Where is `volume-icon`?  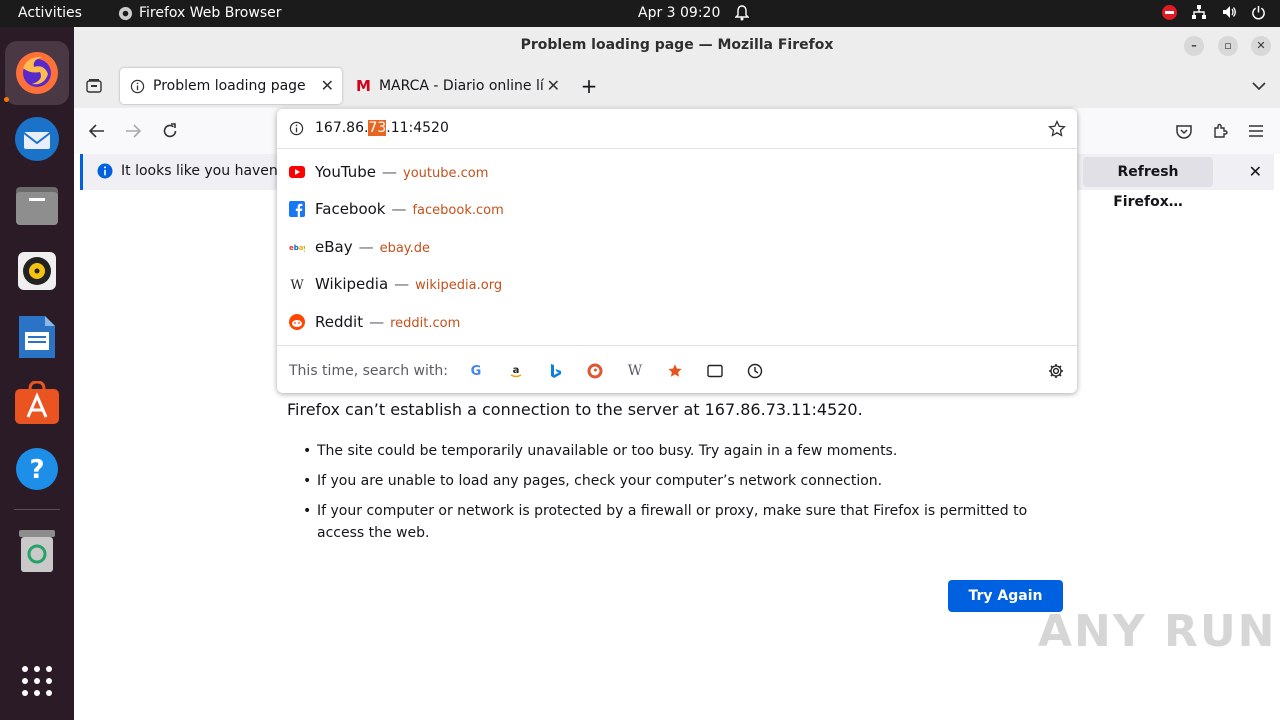
volume-icon is located at coordinates (1229, 12).